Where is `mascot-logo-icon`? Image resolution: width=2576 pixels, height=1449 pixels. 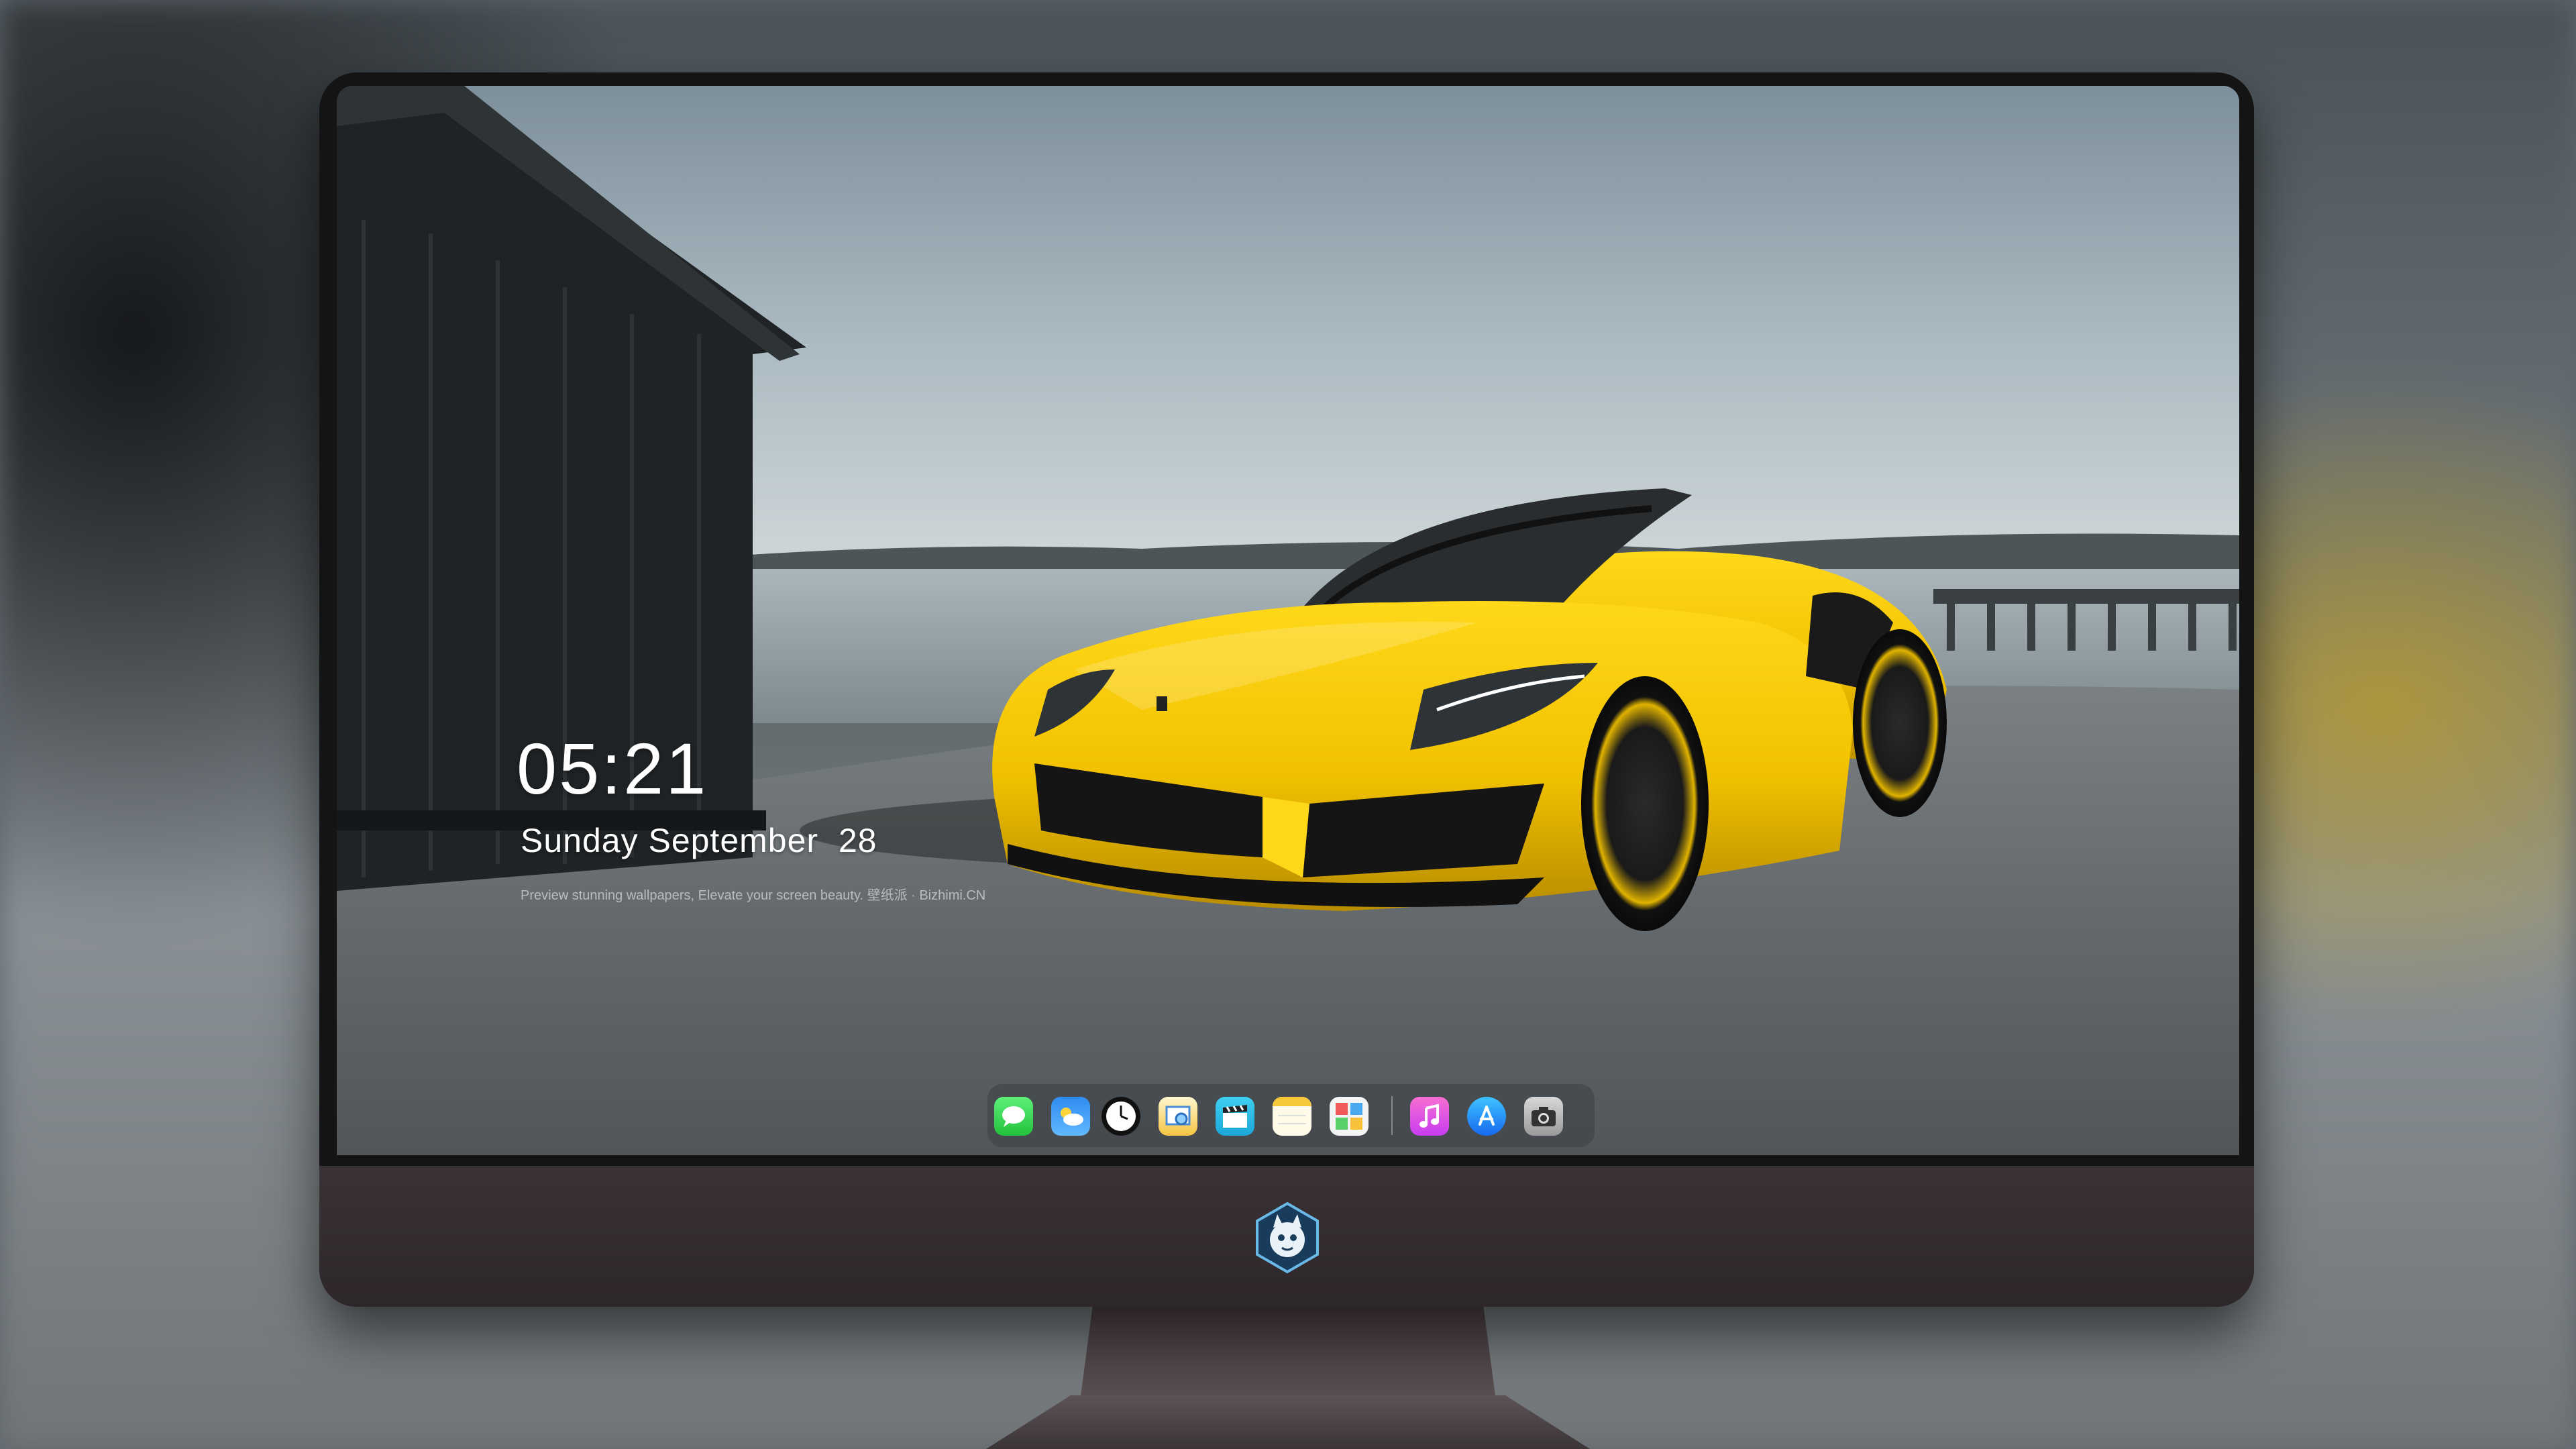
mascot-logo-icon is located at coordinates (1287, 1237).